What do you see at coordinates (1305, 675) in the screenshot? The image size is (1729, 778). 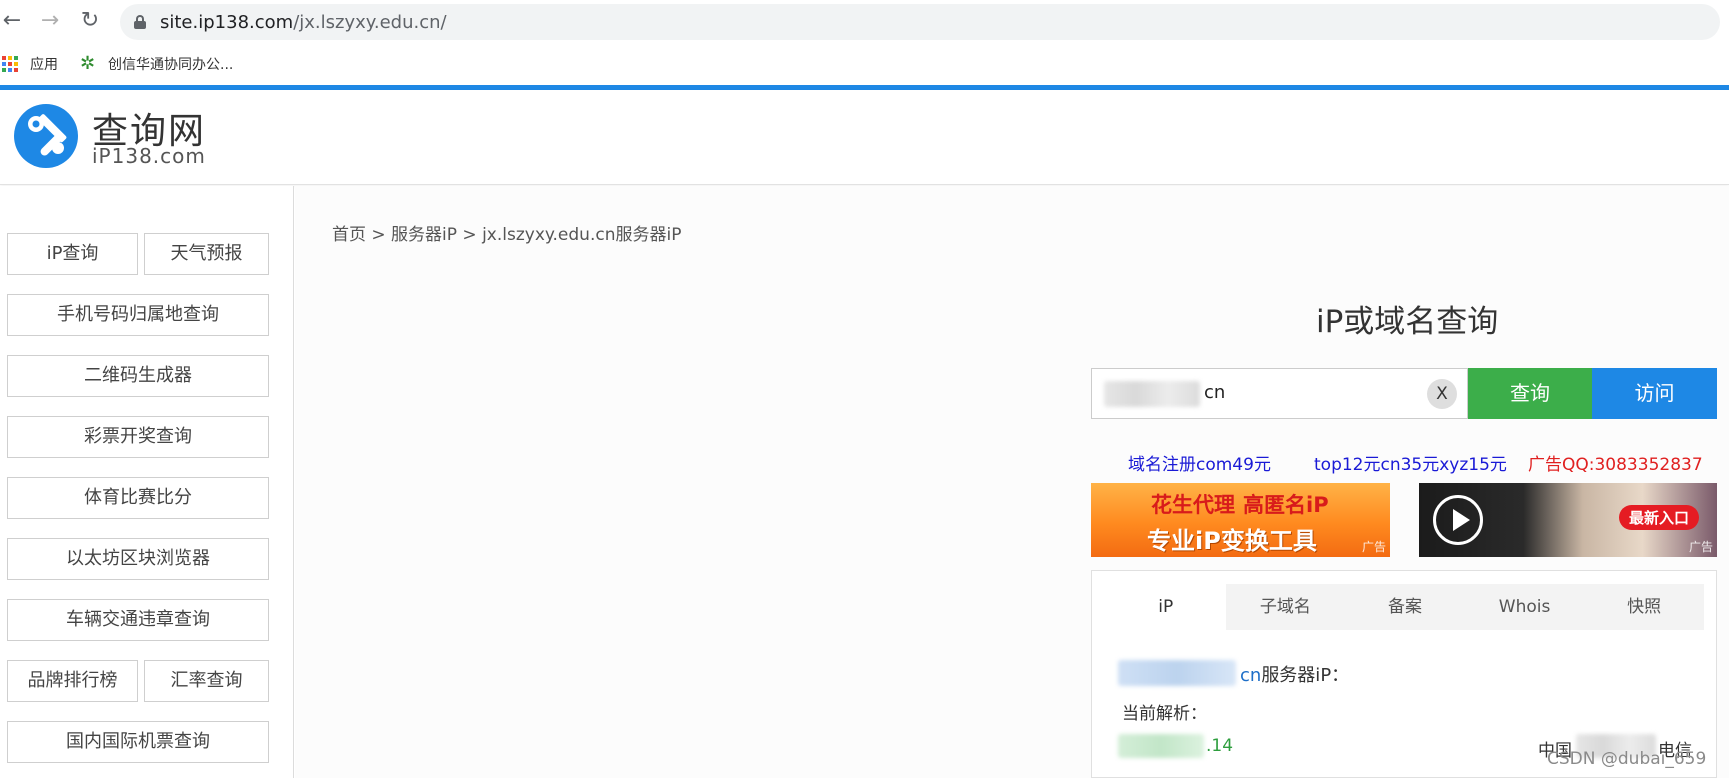 I see `result-suffix: 服务器iP：` at bounding box center [1305, 675].